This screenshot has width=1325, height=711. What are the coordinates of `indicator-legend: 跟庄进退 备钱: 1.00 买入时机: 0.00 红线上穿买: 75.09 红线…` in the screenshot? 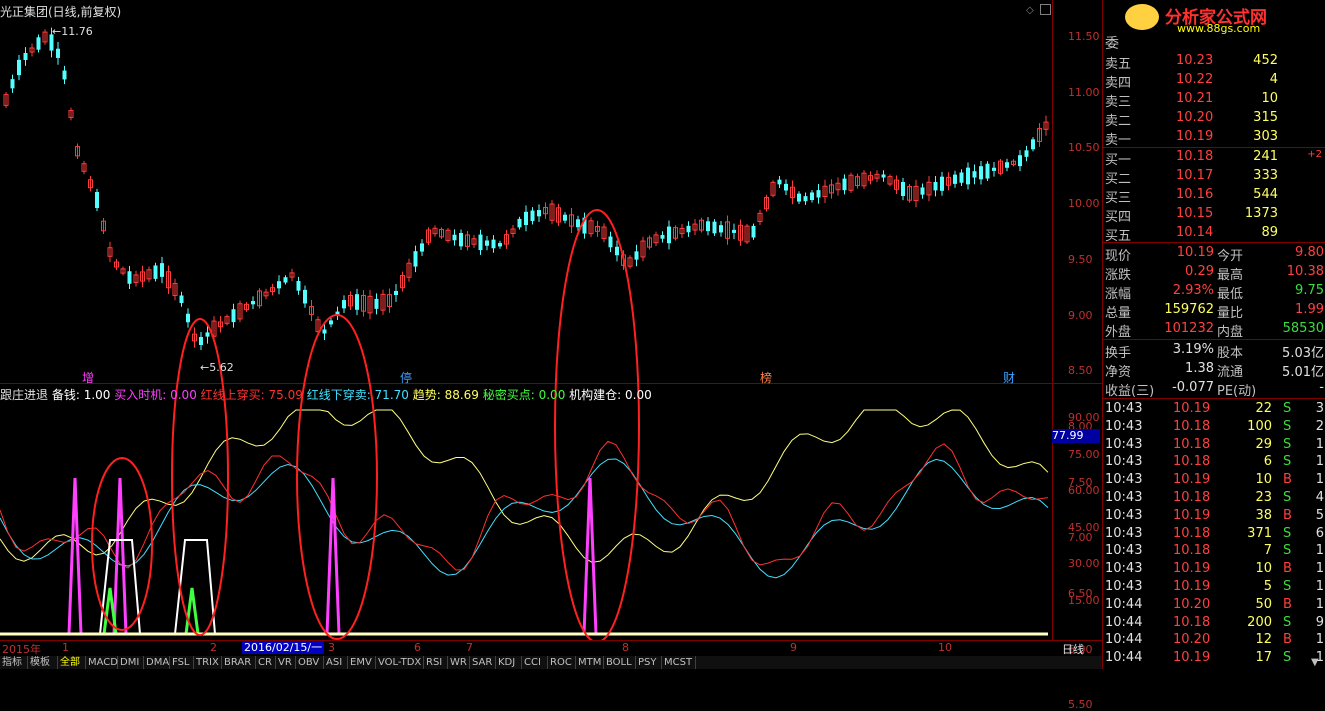 It's located at (326, 394).